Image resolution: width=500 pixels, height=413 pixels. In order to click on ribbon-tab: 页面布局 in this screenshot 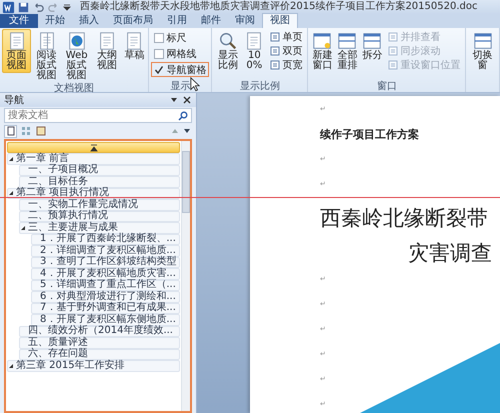, I will do `click(133, 21)`.